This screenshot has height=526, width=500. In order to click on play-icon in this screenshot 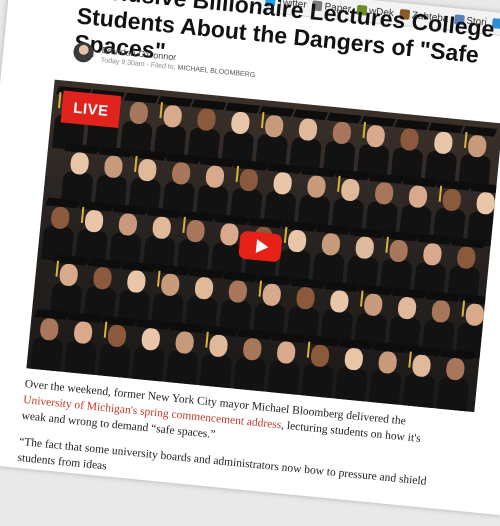, I will do `click(262, 247)`.